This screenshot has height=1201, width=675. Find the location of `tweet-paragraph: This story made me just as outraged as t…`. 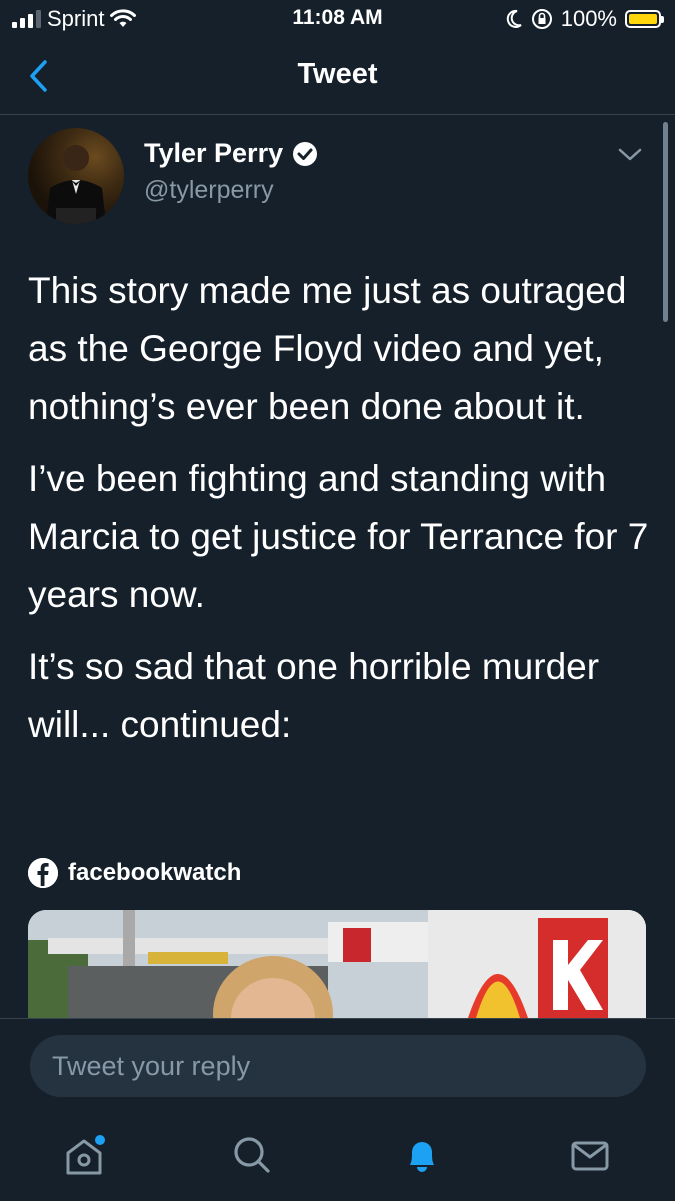

tweet-paragraph: This story made me just as outraged as t… is located at coordinates (327, 348).